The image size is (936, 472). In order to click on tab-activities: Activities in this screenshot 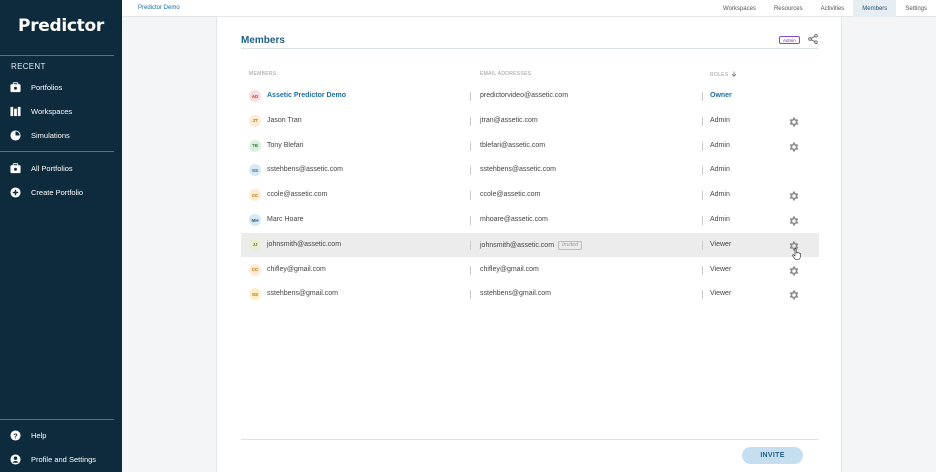, I will do `click(833, 8)`.